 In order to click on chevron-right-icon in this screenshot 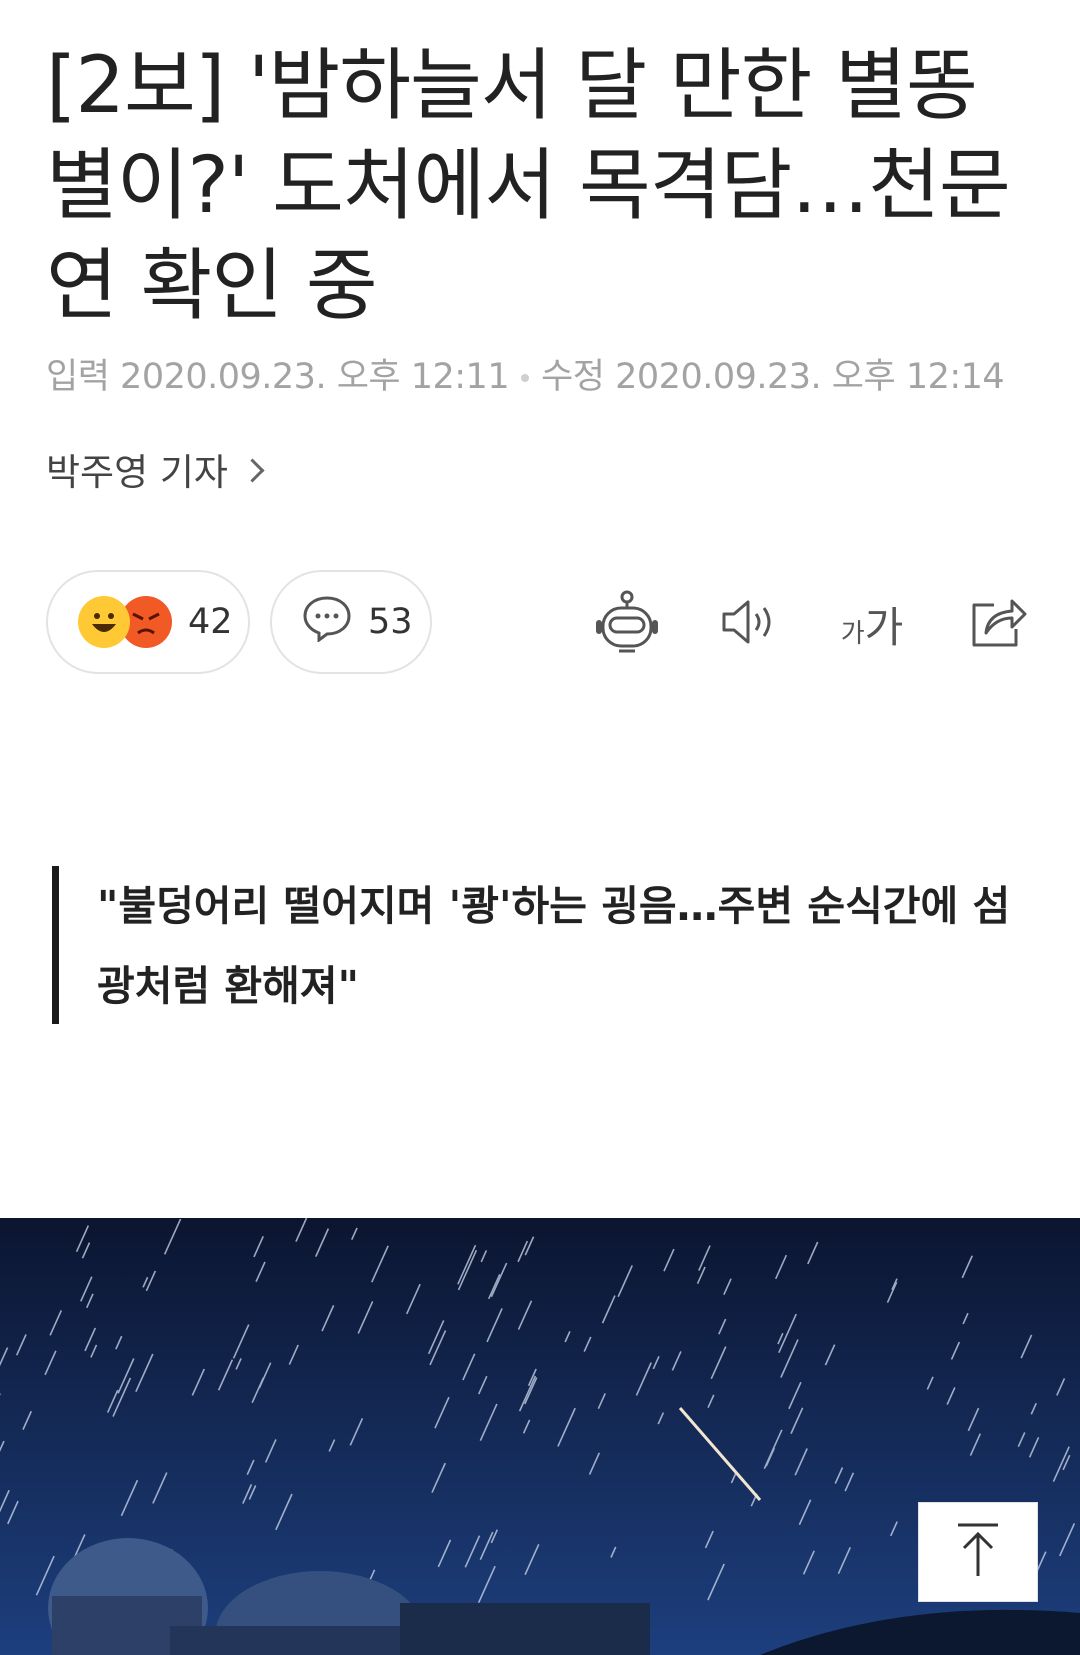, I will do `click(252, 470)`.